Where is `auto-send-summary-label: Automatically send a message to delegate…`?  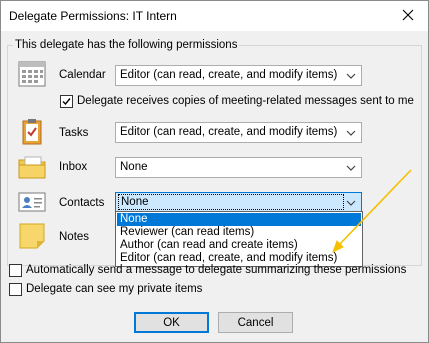
auto-send-summary-label: Automatically send a message to delegate… is located at coordinates (216, 270).